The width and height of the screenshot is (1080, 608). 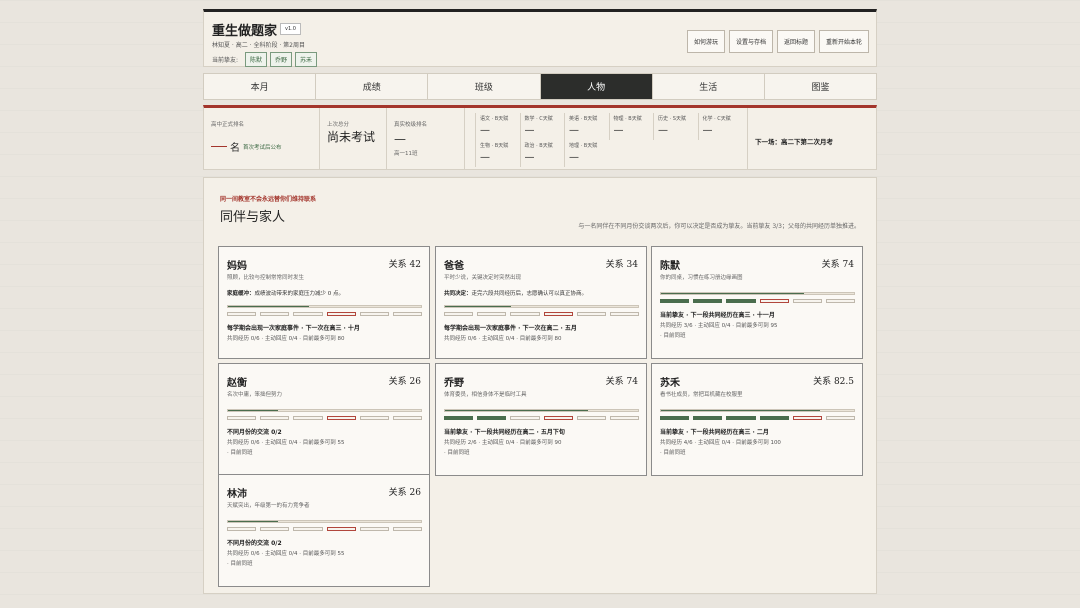 What do you see at coordinates (241, 294) in the screenshot?
I see `note-label: 家庭缓冲：` at bounding box center [241, 294].